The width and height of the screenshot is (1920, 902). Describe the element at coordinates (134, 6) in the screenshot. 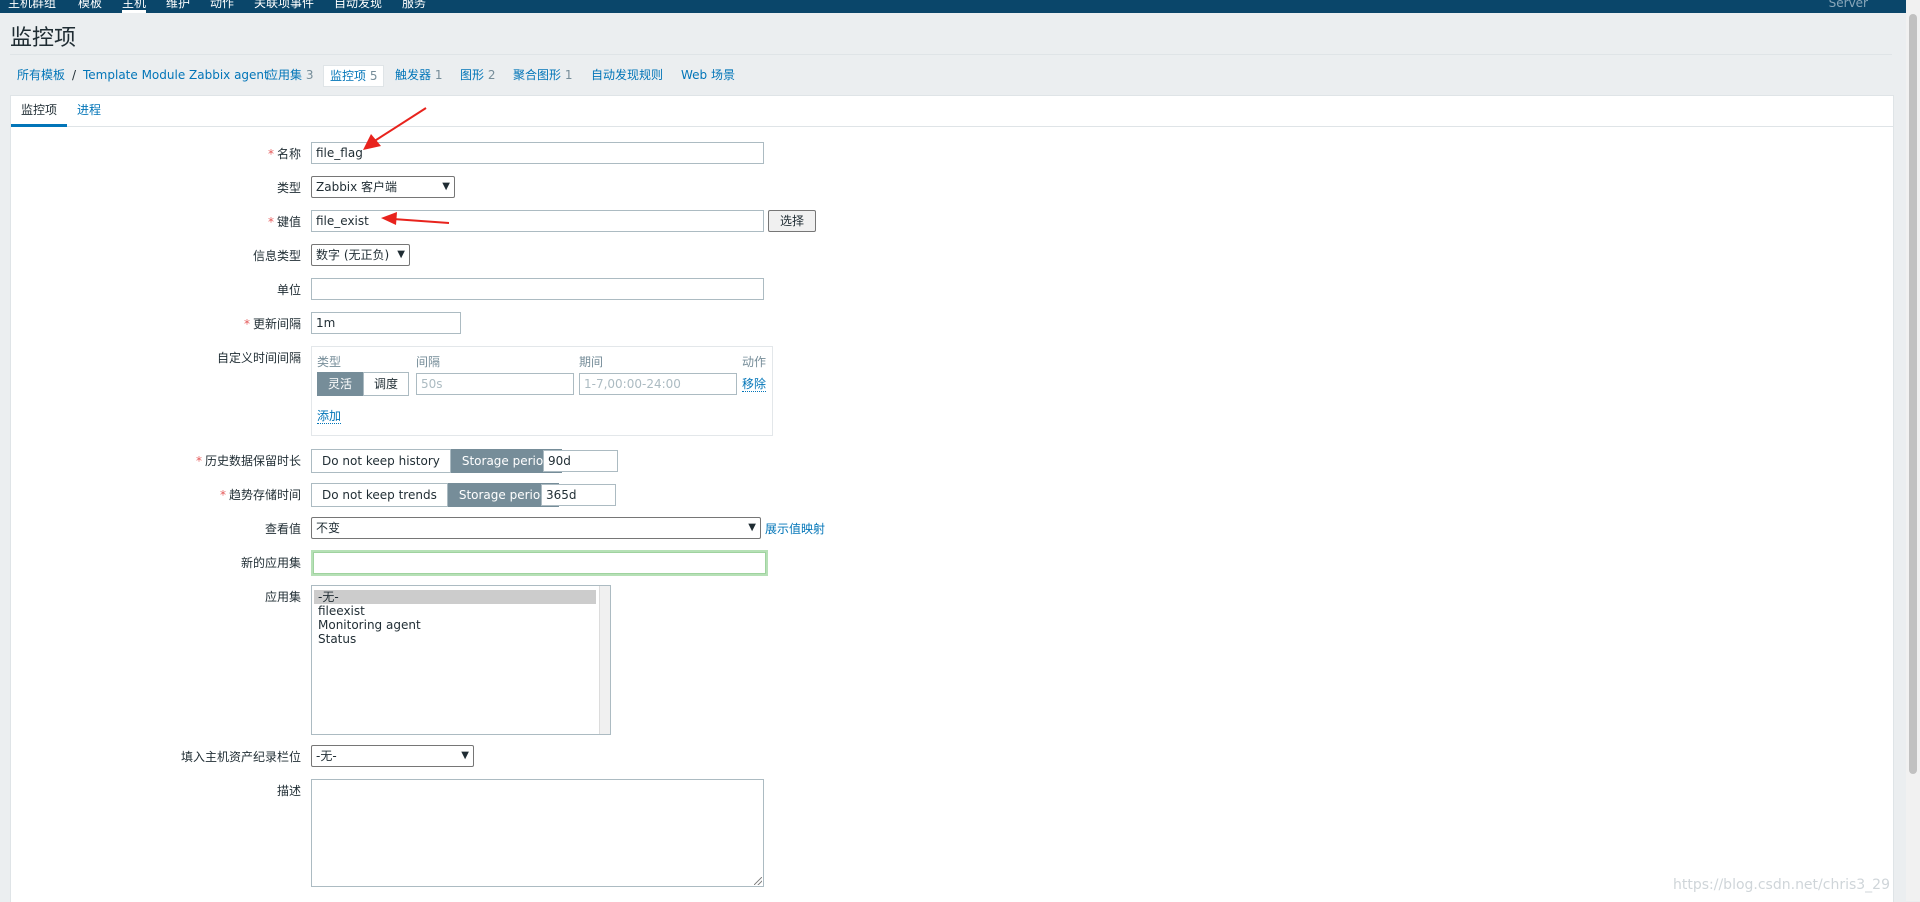

I see `nav-item-hosts: 主机` at that location.